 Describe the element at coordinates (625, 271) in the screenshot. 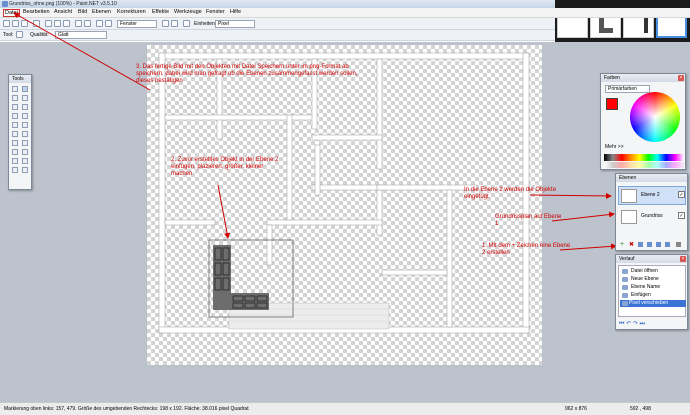

I see `open-icon` at that location.